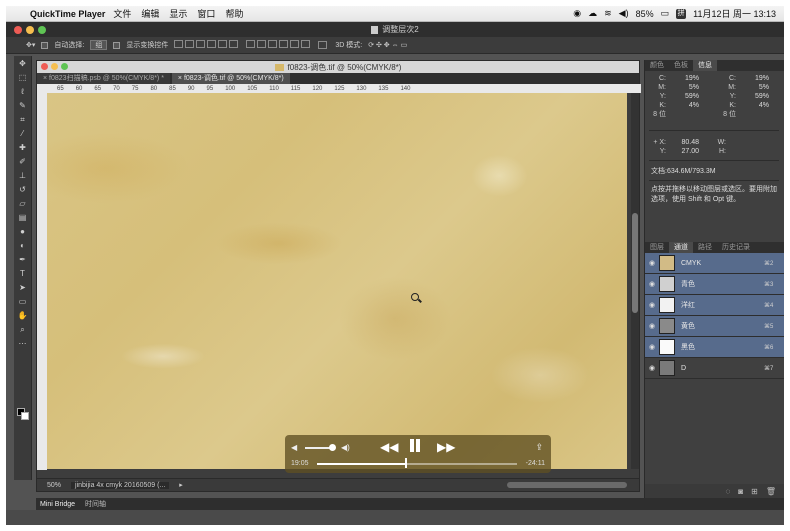 Image resolution: width=790 pixels, height=531 pixels. What do you see at coordinates (54, 485) in the screenshot?
I see `zoom-level: 50%` at bounding box center [54, 485].